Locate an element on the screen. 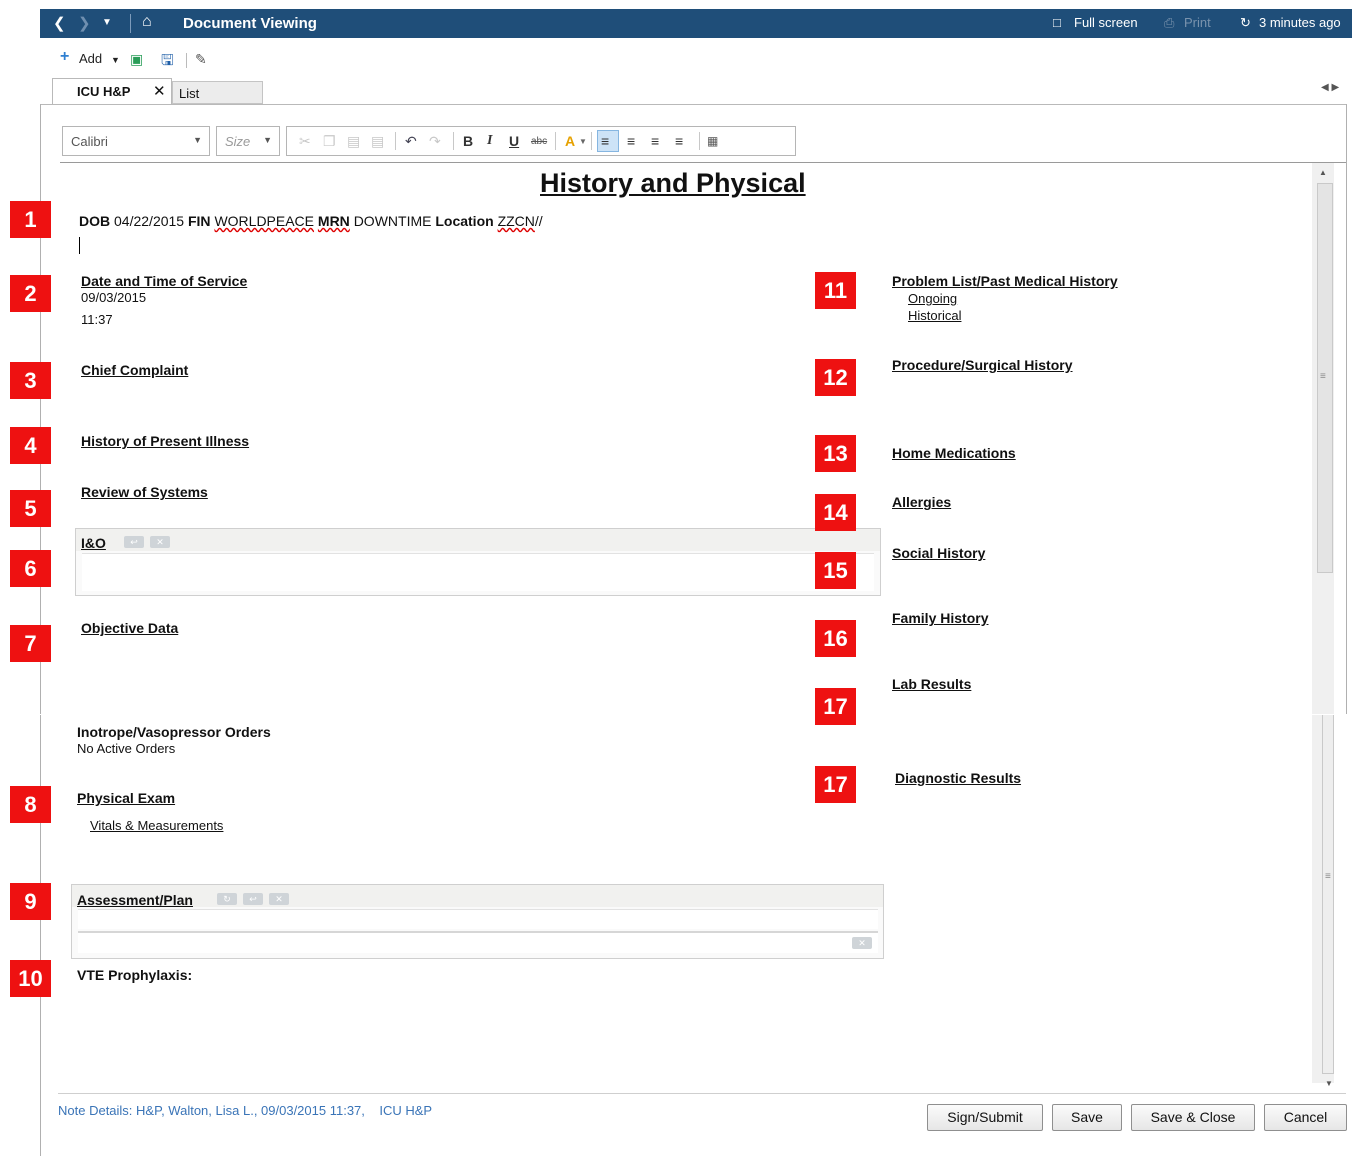 The height and width of the screenshot is (1156, 1352). assessment-plan-entry: ✕ is located at coordinates (478, 942).